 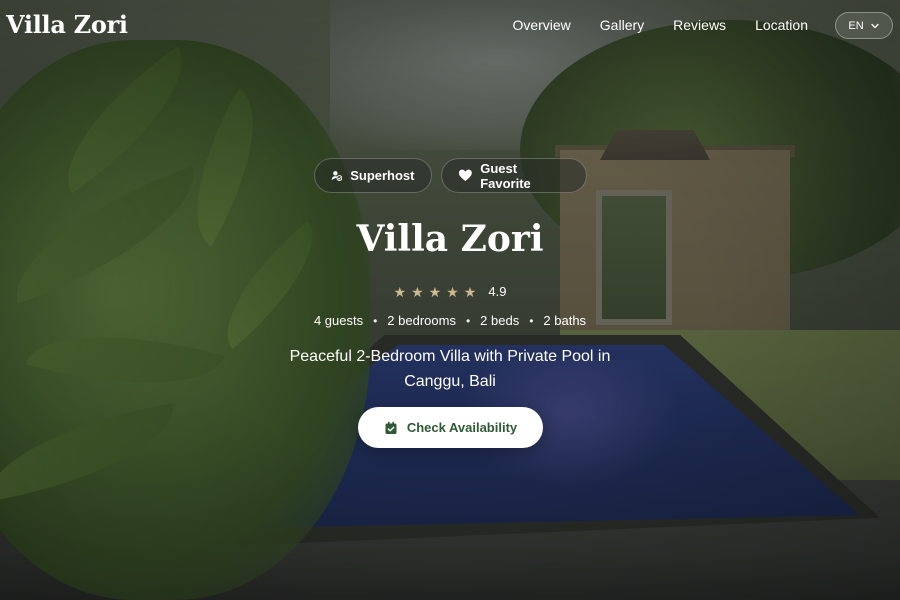 I want to click on superhost-label: Superhost, so click(x=382, y=175).